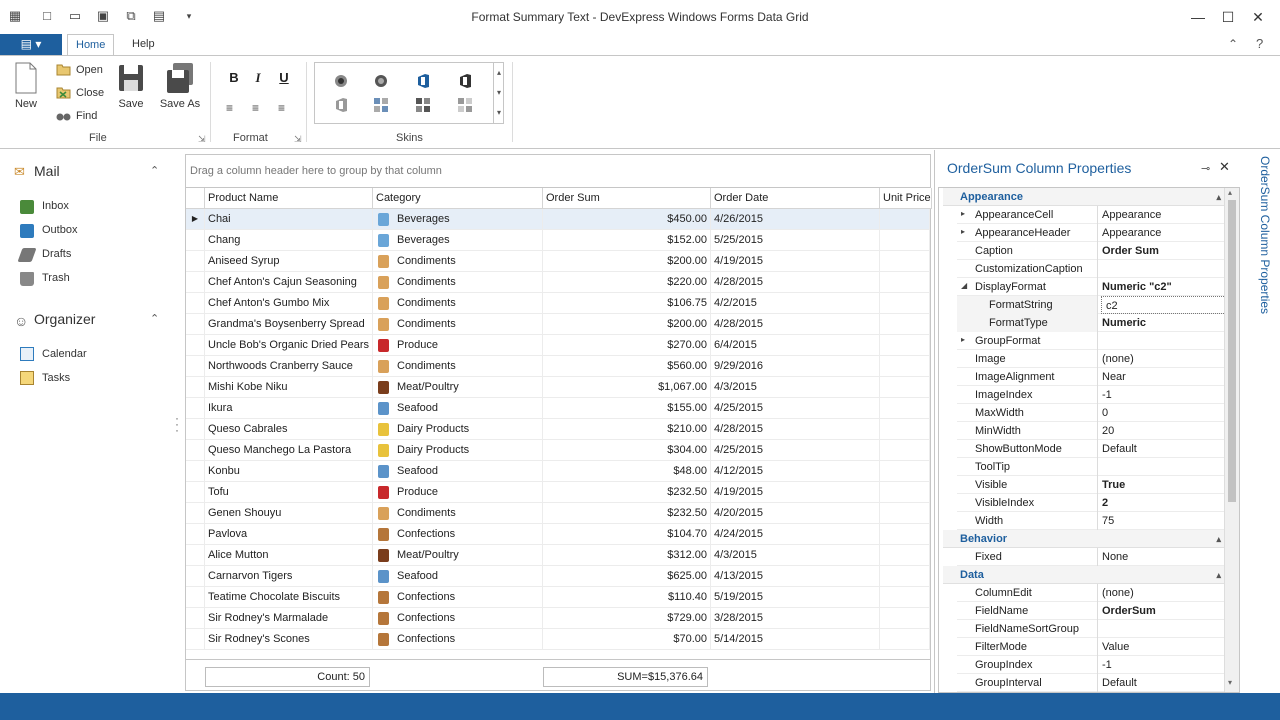 The width and height of the screenshot is (1280, 720). I want to click on cell-product-name: Alice Mutton, so click(289, 555).